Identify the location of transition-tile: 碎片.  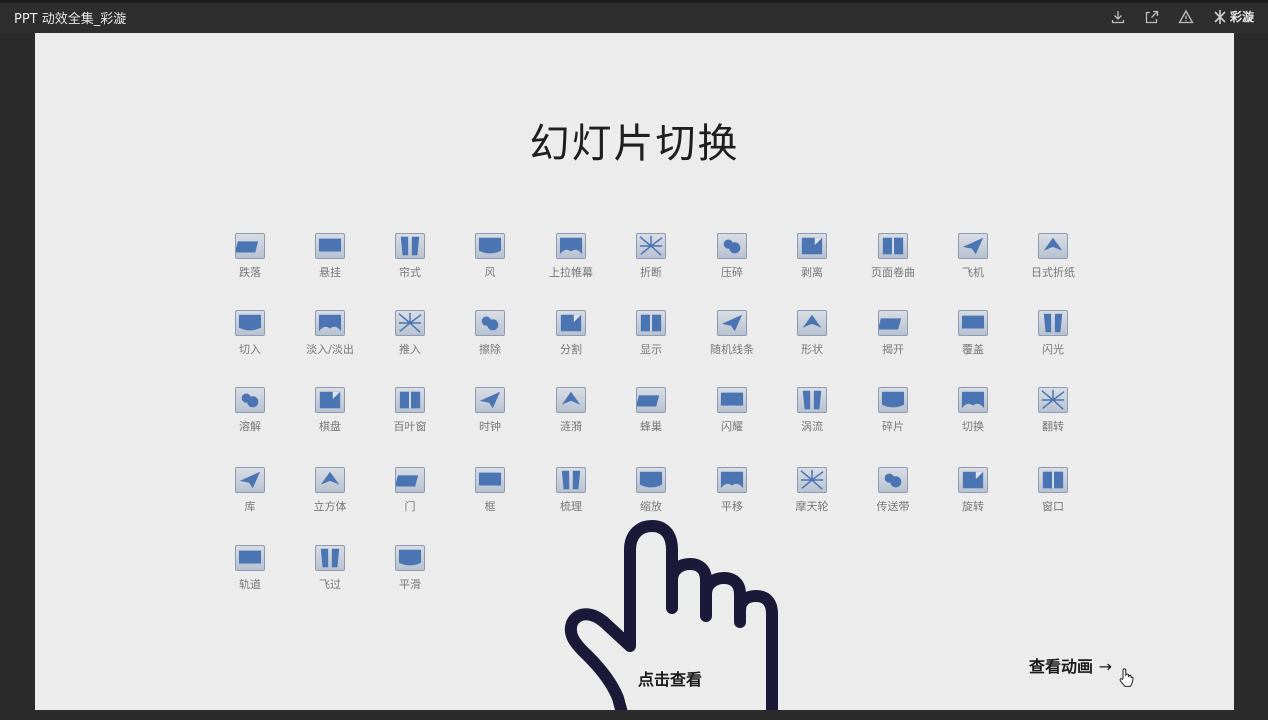
(893, 417).